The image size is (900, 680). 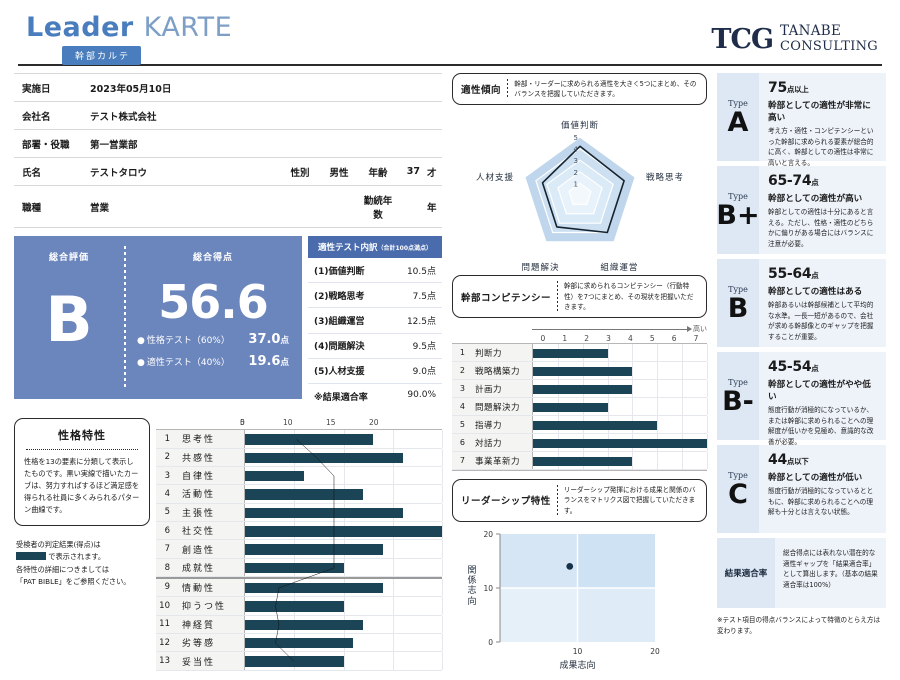 I want to click on competency-chart-row: 1 判断力, so click(x=580, y=353).